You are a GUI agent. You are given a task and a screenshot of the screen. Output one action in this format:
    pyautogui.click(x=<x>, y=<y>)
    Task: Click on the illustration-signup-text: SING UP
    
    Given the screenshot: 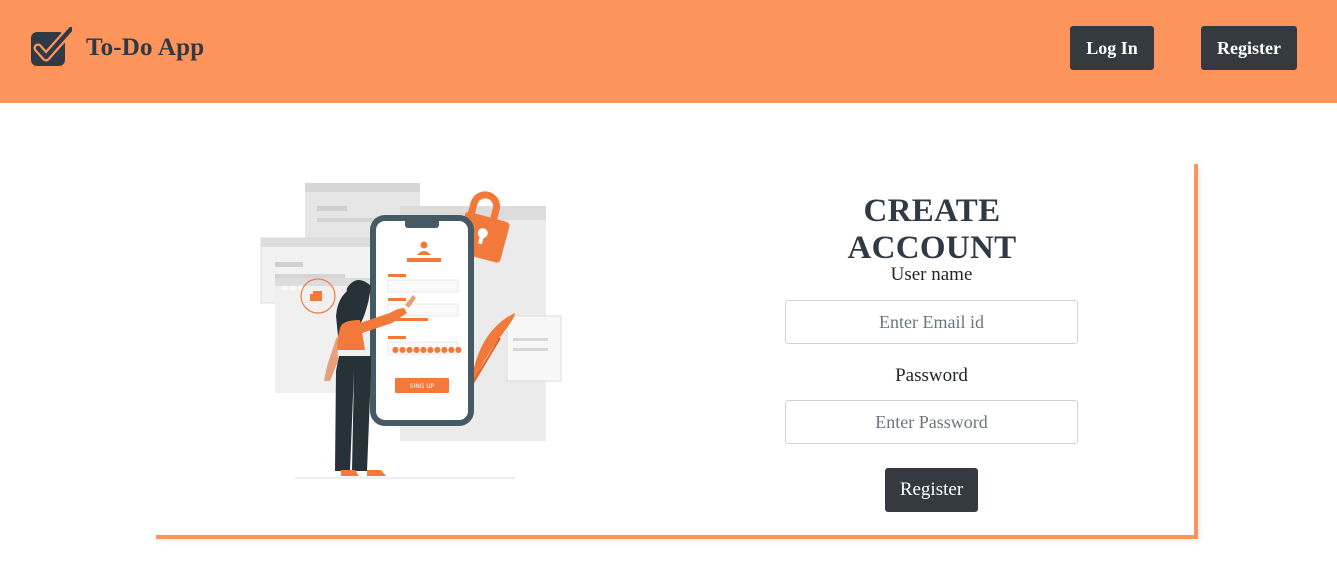 What is the action you would take?
    pyautogui.click(x=422, y=386)
    